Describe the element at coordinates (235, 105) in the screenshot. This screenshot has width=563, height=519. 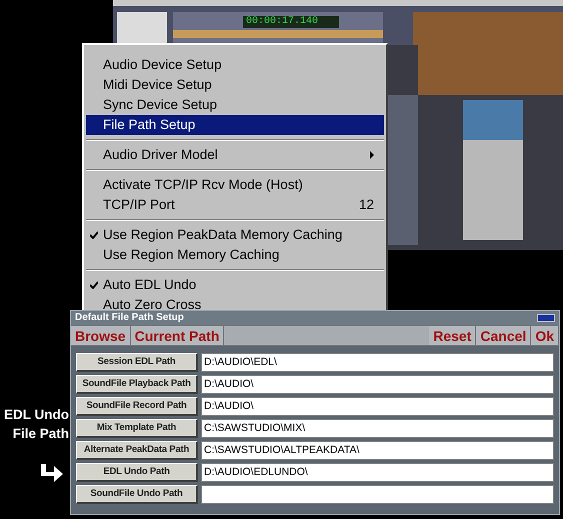
I see `menu-item: Sync Device Setup` at that location.